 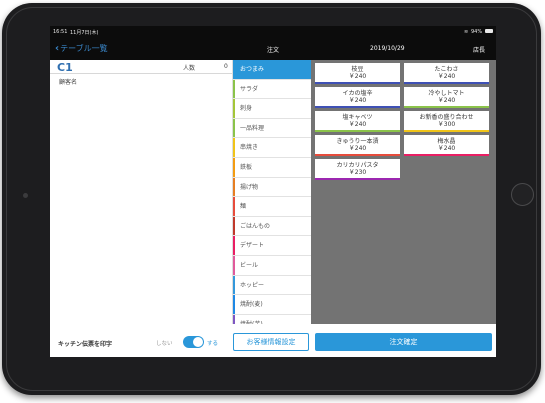 I want to click on wifi-icon: ≋, so click(x=466, y=32).